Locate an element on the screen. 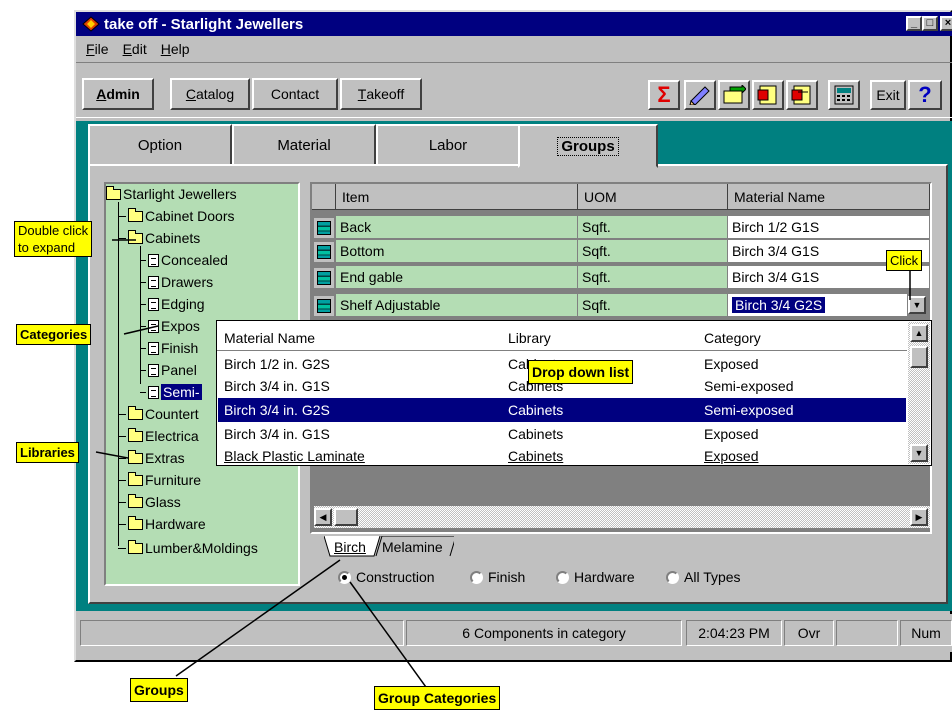 This screenshot has width=952, height=710. radio-construction: Construction is located at coordinates (386, 577).